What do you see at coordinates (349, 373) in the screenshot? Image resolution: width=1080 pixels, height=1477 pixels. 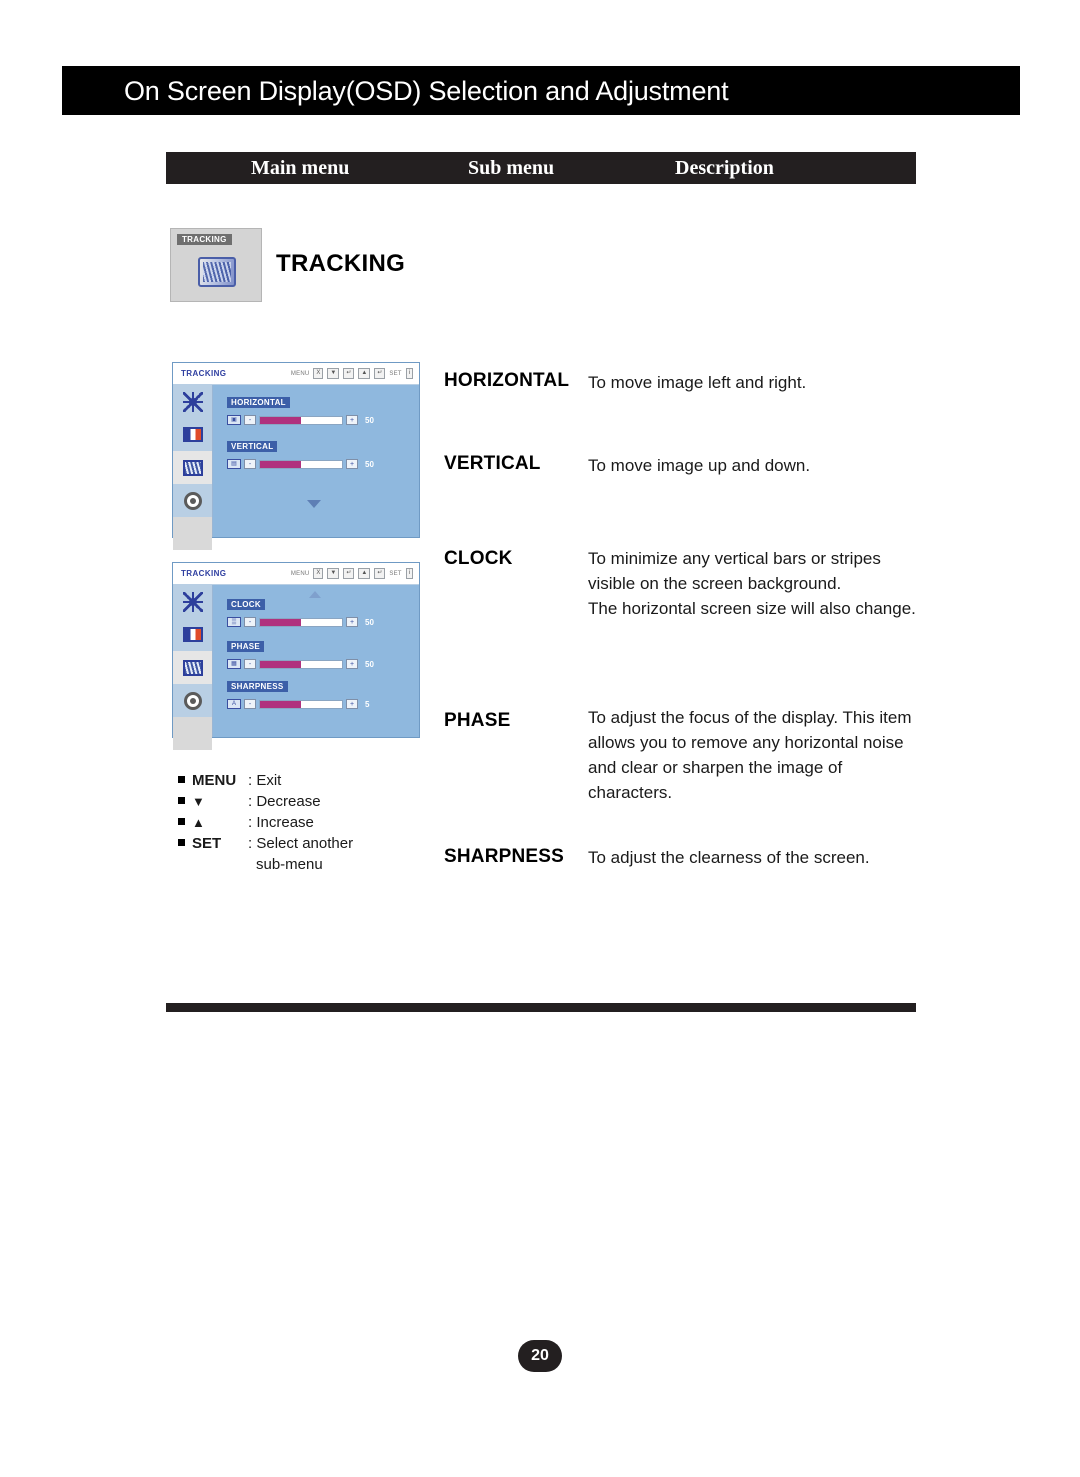 I see `osd-key-down-enter-box: ↵` at bounding box center [349, 373].